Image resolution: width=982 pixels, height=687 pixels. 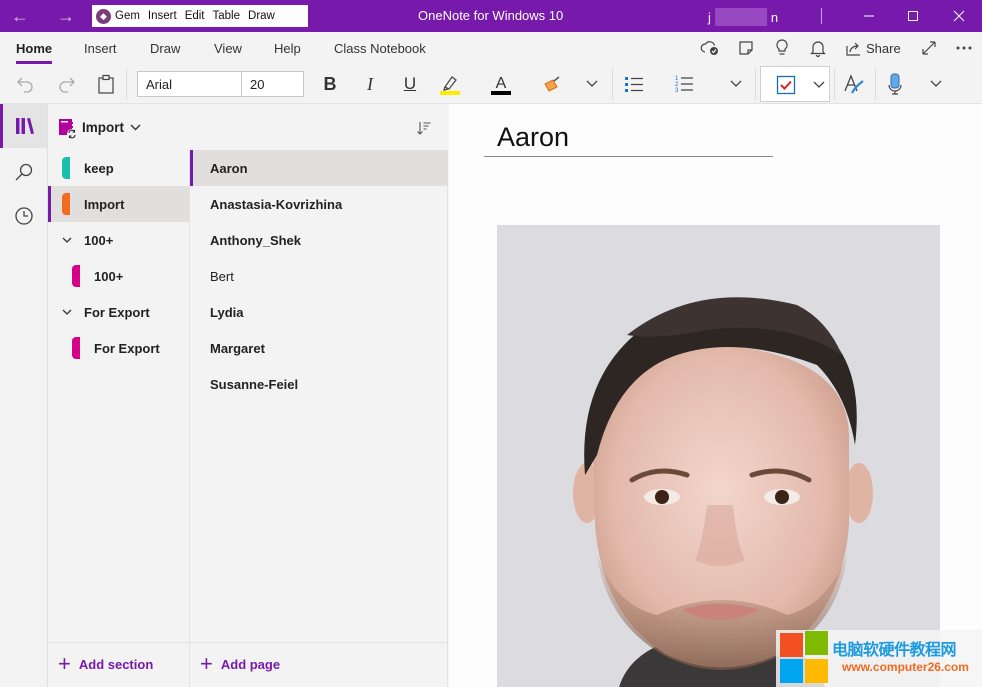 What do you see at coordinates (66, 84) in the screenshot?
I see `redo-button` at bounding box center [66, 84].